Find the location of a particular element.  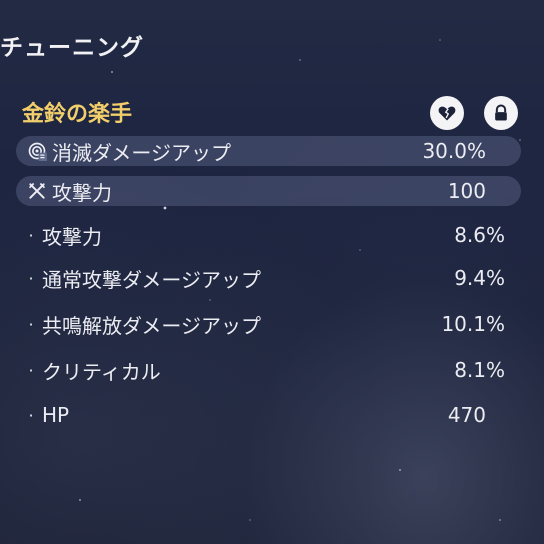

echo-name: 金鈴の楽手 is located at coordinates (77, 114).